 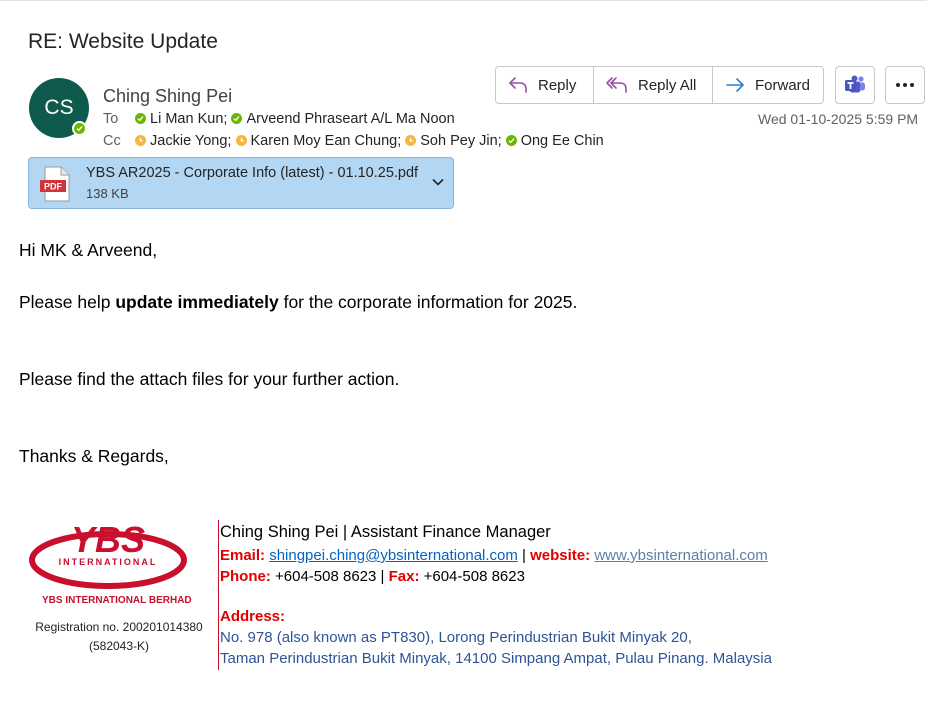 What do you see at coordinates (119, 637) in the screenshot?
I see `registration-info: Registration no. 200201014380 (582043-K)` at bounding box center [119, 637].